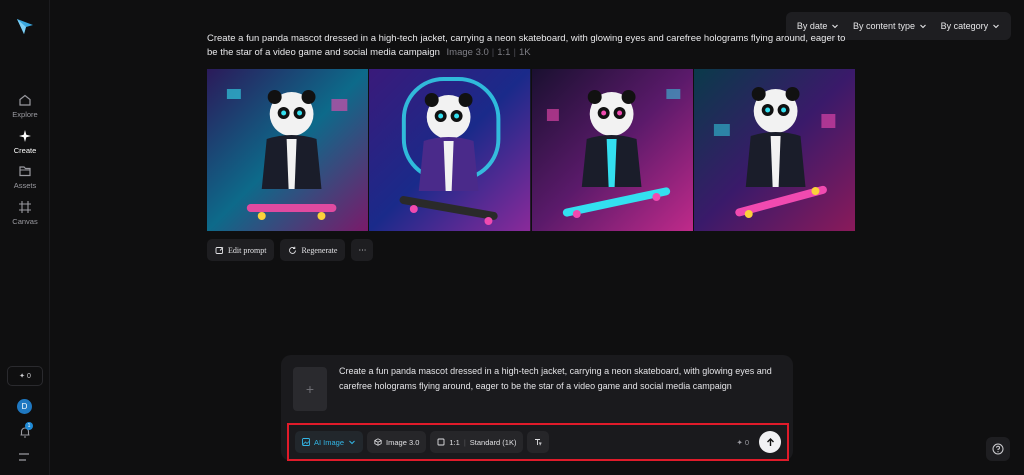 Image resolution: width=1024 pixels, height=475 pixels. I want to click on image-icon, so click(306, 442).